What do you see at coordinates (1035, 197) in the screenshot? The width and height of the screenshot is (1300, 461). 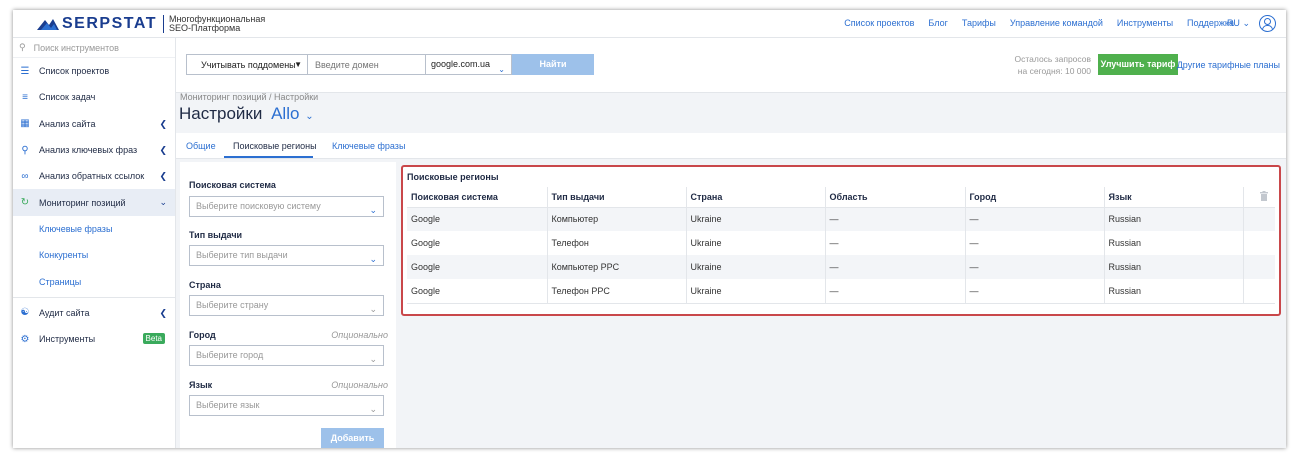 I see `column-header: Город` at bounding box center [1035, 197].